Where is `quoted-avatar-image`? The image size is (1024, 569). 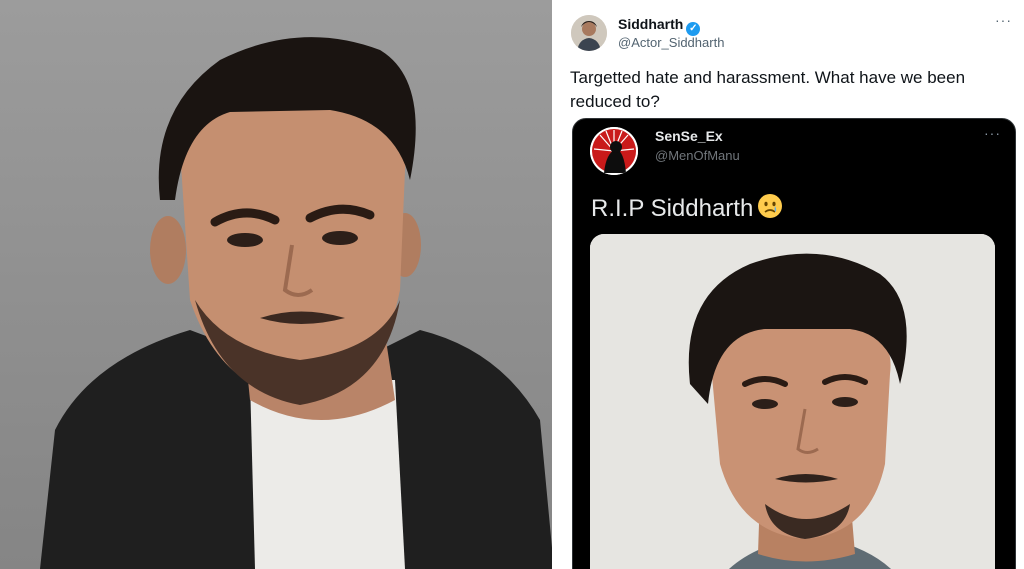 quoted-avatar-image is located at coordinates (614, 151).